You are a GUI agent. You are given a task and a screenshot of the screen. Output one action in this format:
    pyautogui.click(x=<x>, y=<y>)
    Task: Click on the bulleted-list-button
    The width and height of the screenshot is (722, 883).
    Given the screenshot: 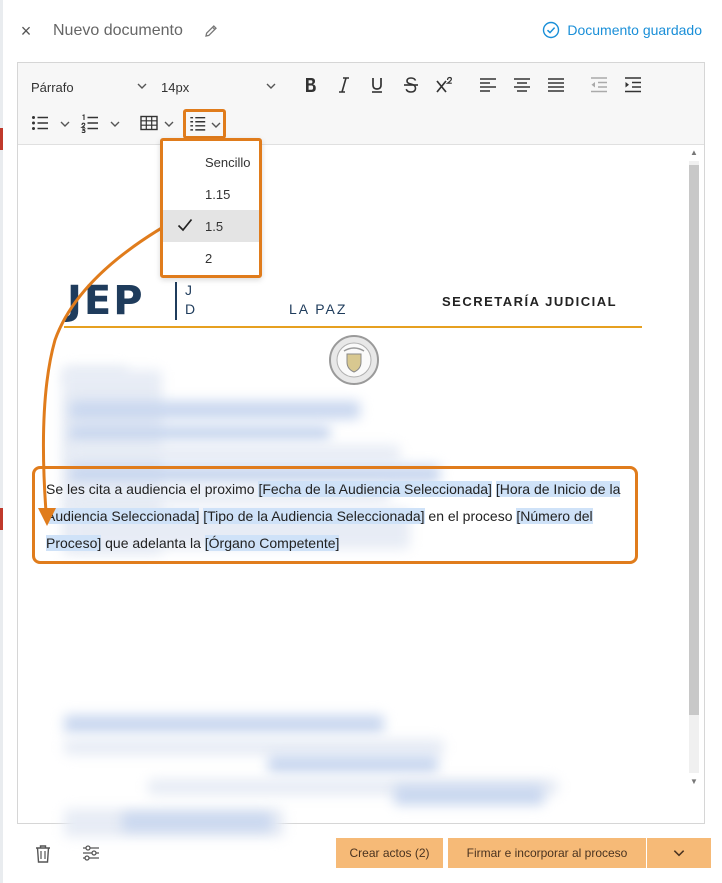 What is the action you would take?
    pyautogui.click(x=40, y=123)
    